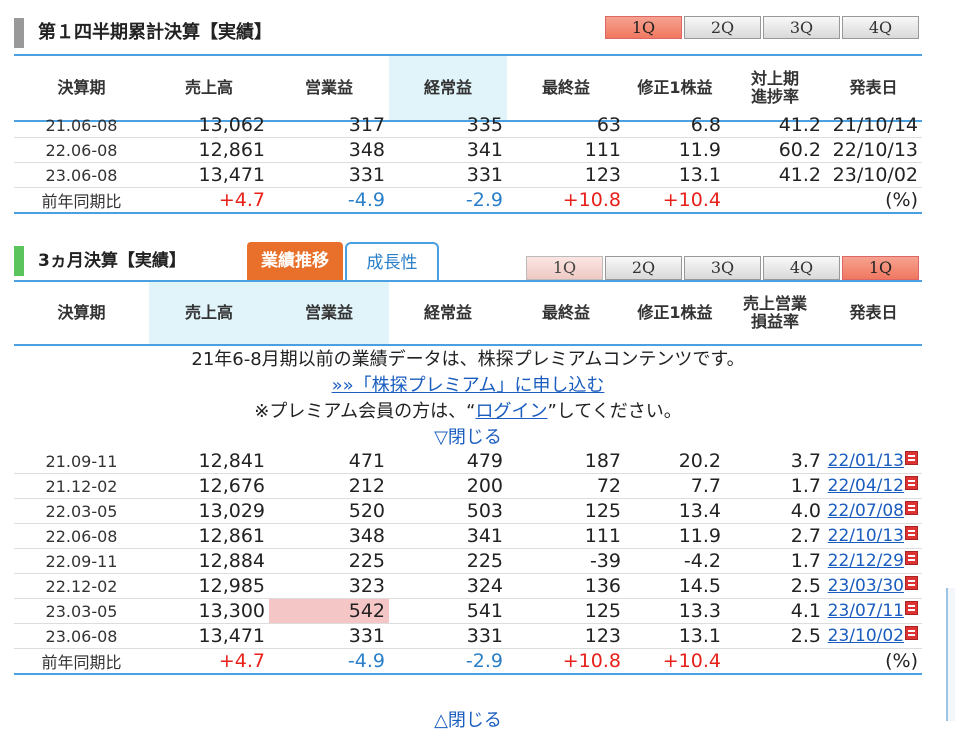 The height and width of the screenshot is (732, 955). Describe the element at coordinates (81, 636) in the screenshot. I see `cell-period: 23.06-08` at that location.